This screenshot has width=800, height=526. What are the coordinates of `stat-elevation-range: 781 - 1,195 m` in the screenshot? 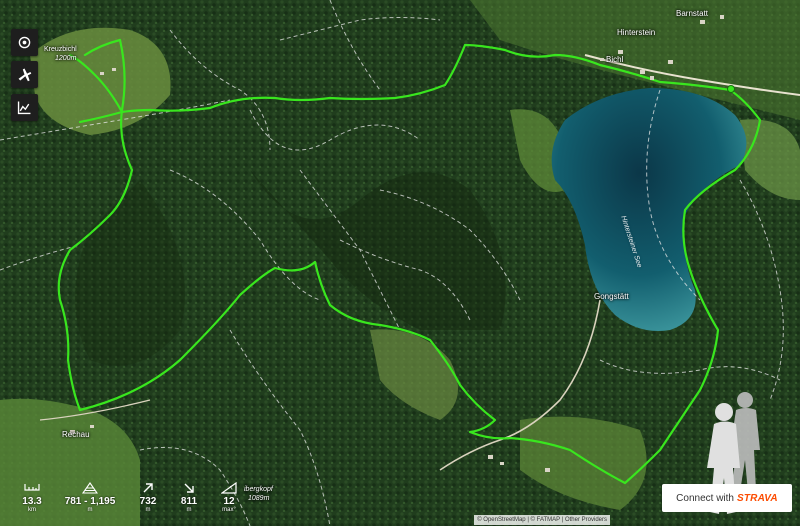 It's located at (90, 498).